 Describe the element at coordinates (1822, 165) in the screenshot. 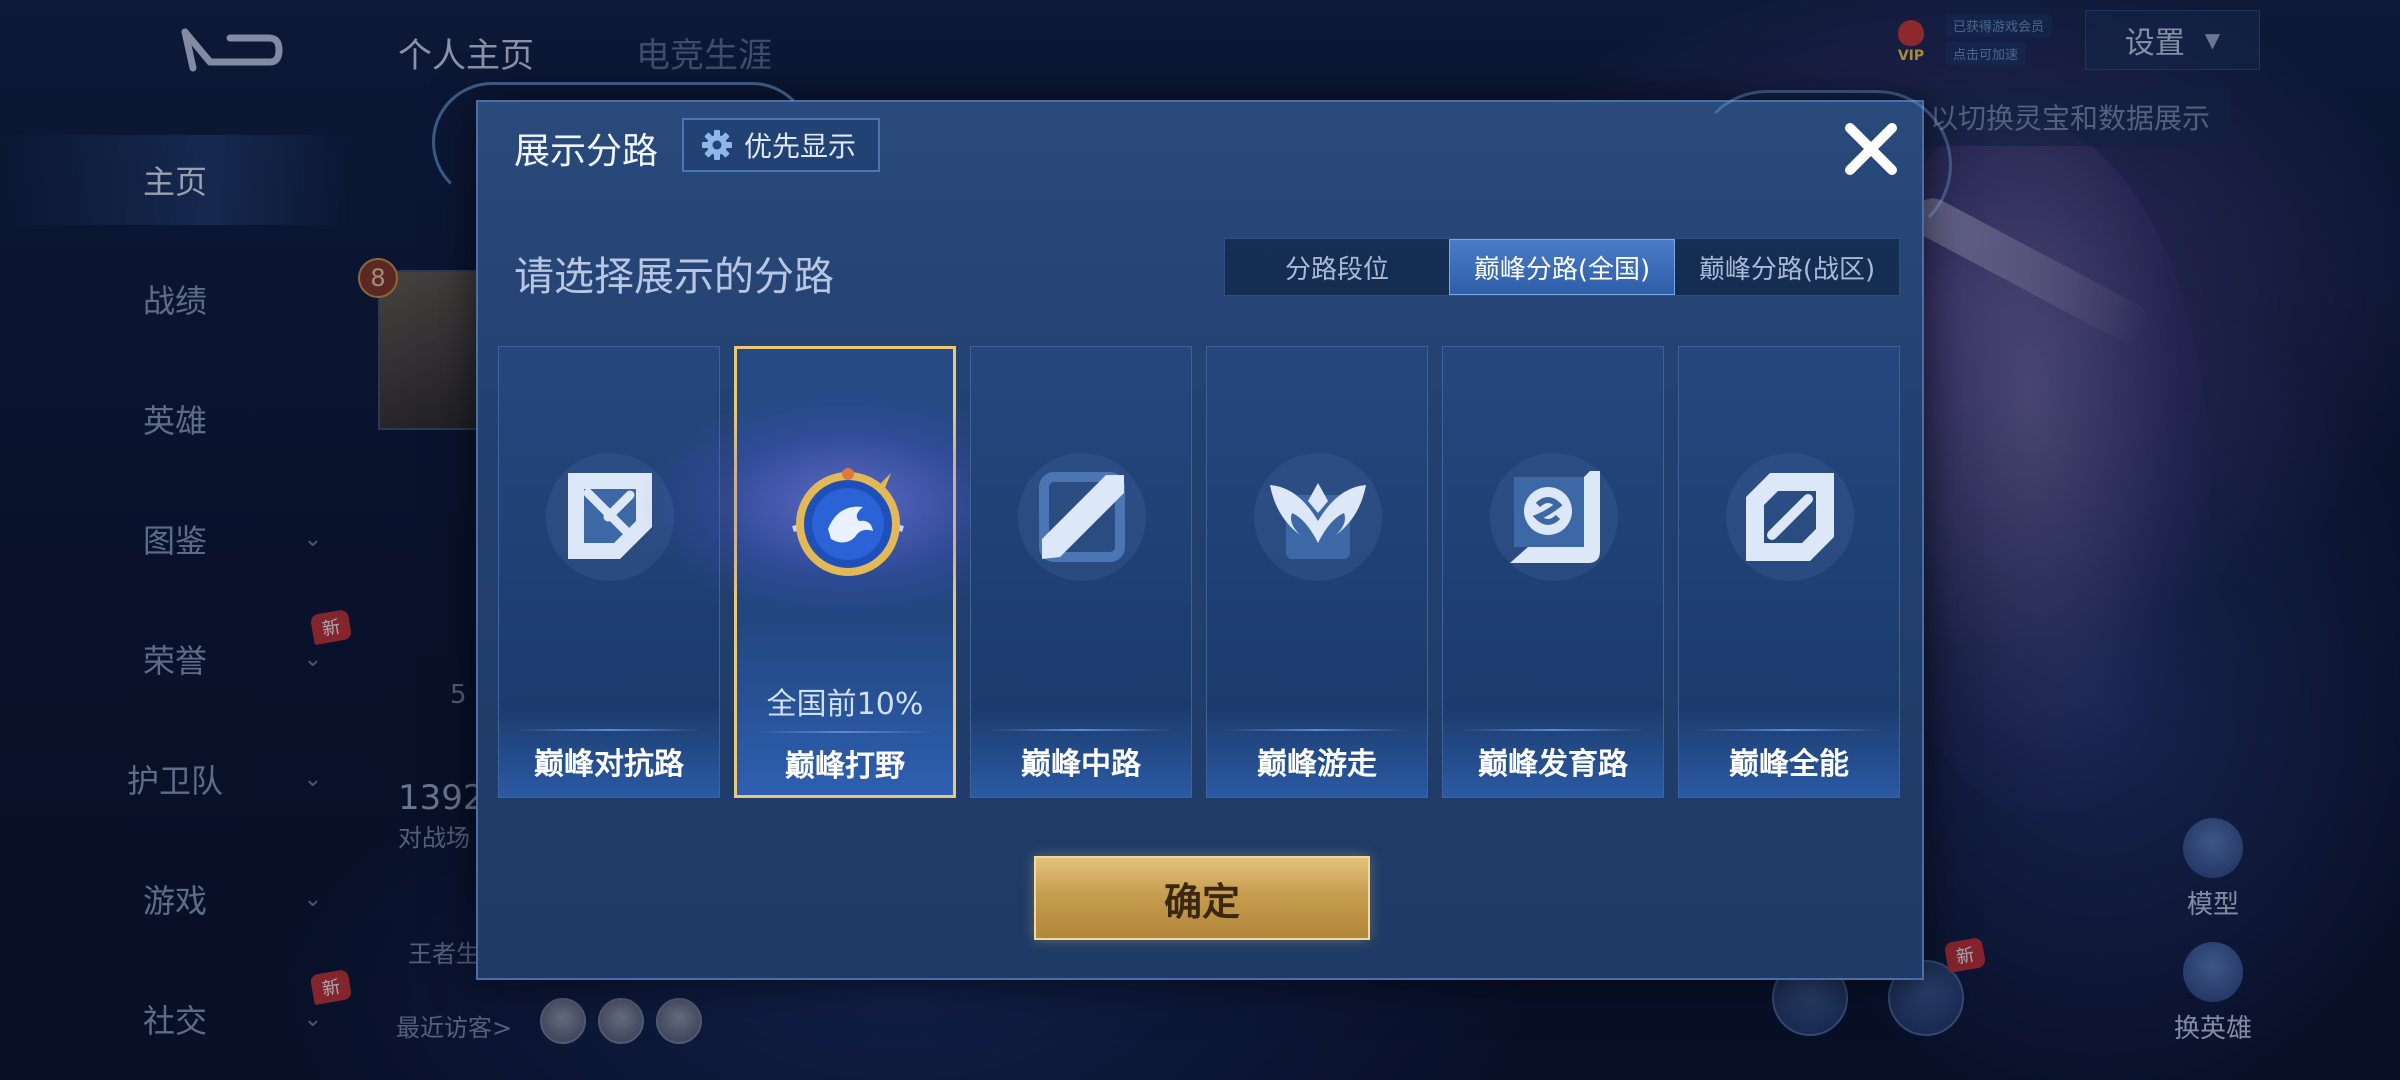

I see `decorative-swirl` at that location.